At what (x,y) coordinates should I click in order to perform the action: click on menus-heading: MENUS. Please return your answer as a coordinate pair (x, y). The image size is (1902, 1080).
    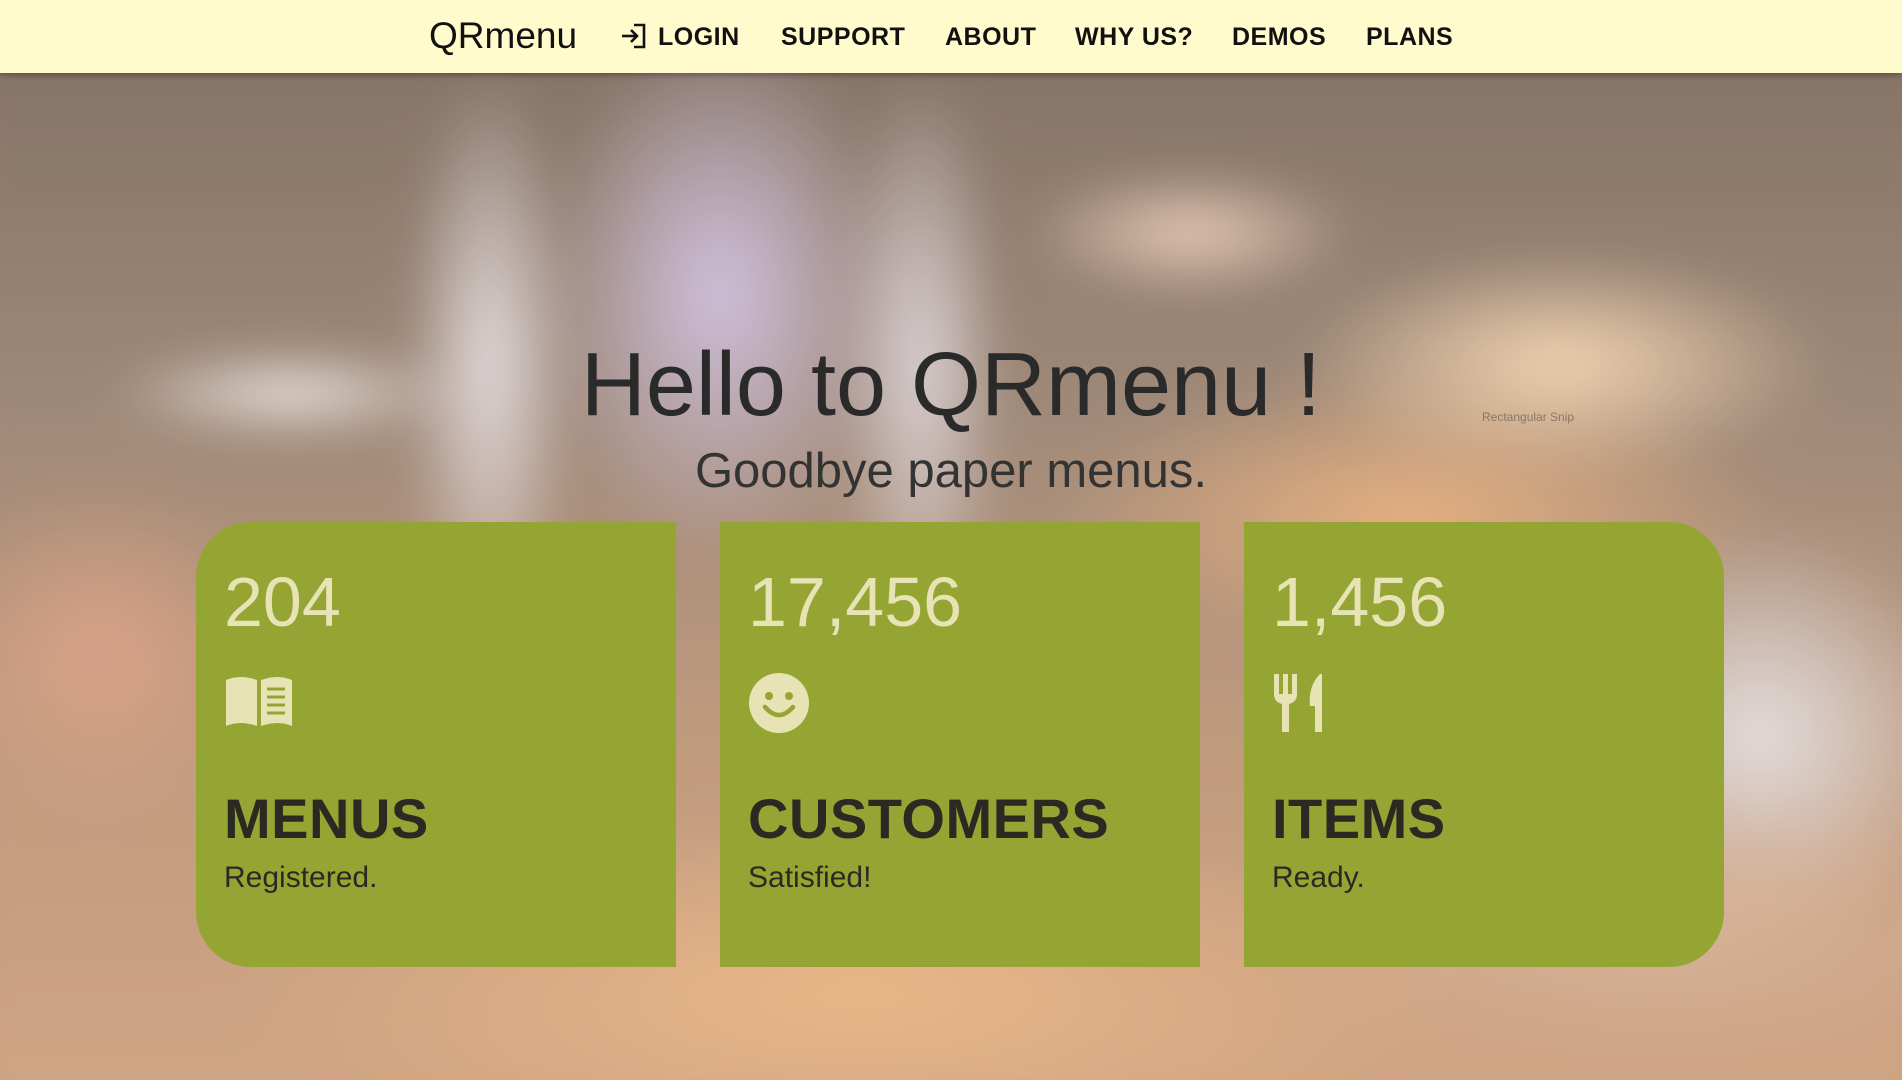
    Looking at the image, I should click on (326, 818).